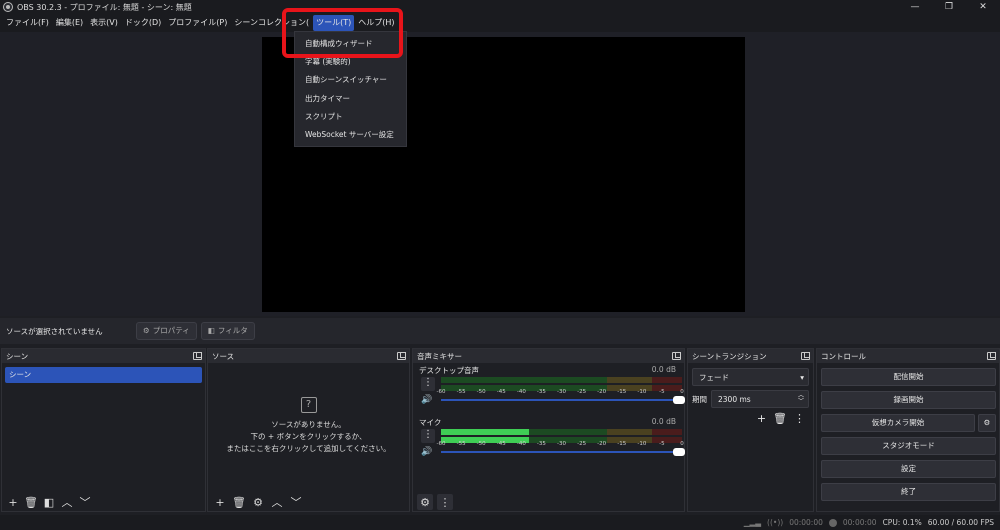 This screenshot has height=530, width=1000. I want to click on signal-icon: ▁▂▃, so click(752, 522).